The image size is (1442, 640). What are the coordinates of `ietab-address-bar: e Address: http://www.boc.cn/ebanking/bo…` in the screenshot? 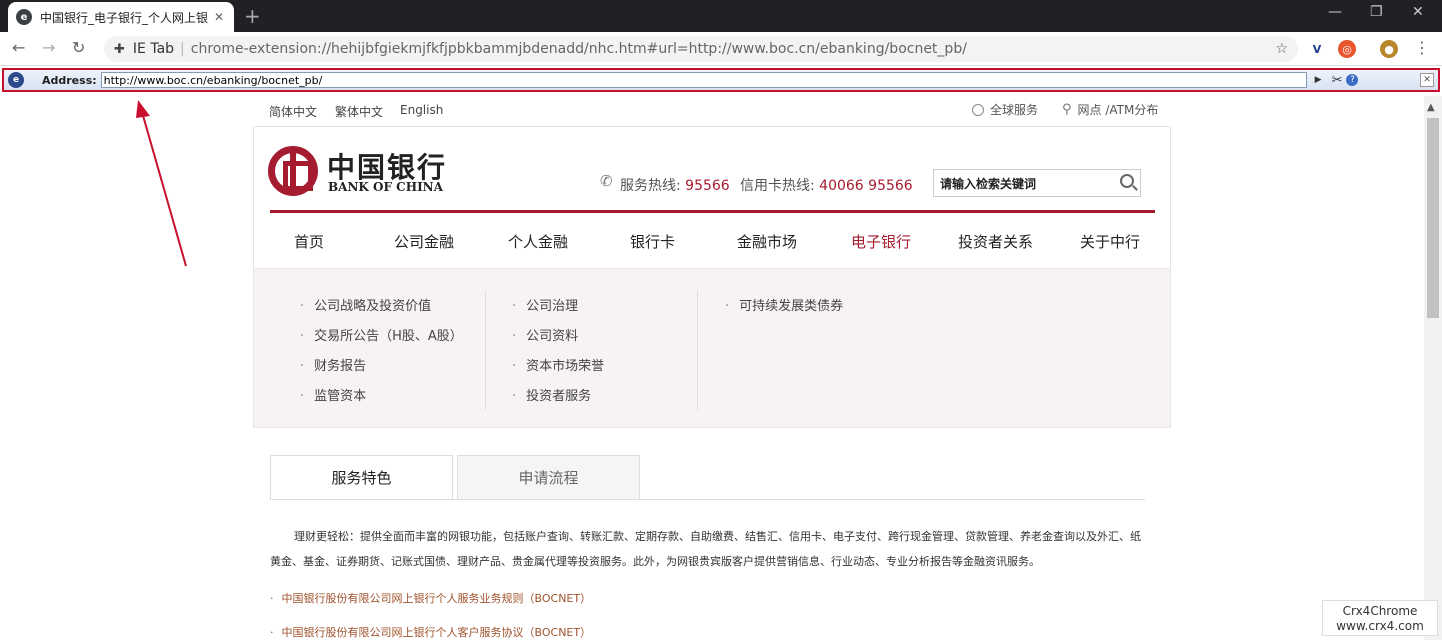 It's located at (721, 80).